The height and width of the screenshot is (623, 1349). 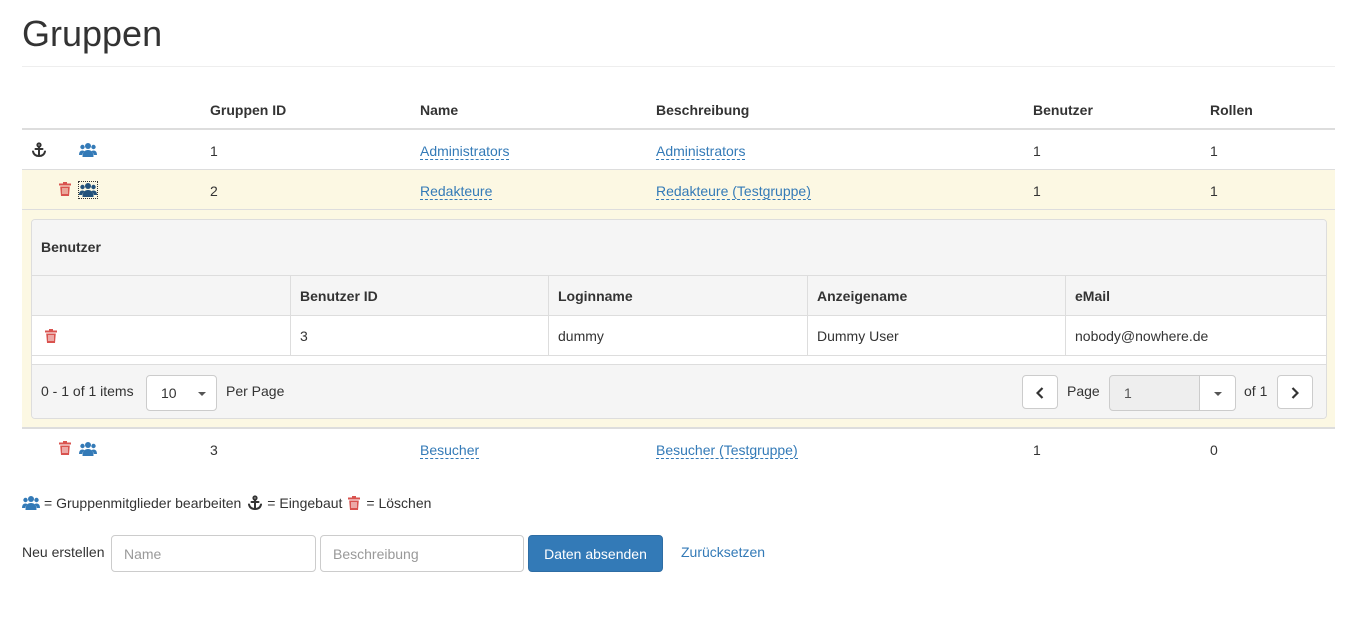 What do you see at coordinates (92, 33) in the screenshot?
I see `page-title: Gruppen` at bounding box center [92, 33].